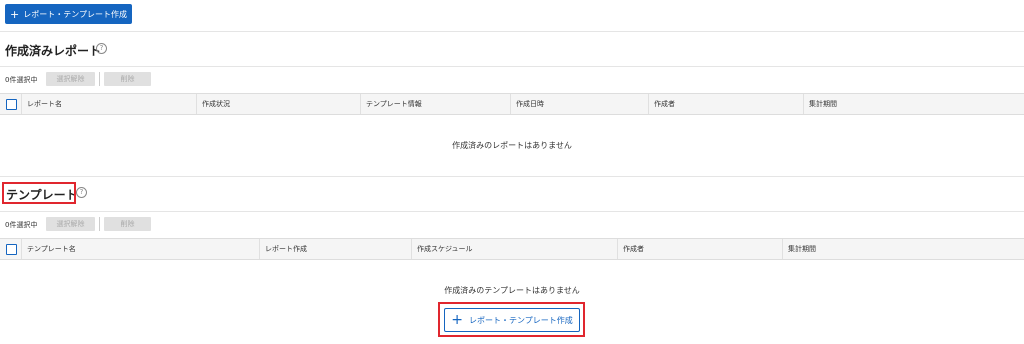 The height and width of the screenshot is (344, 1024). What do you see at coordinates (41, 104) in the screenshot?
I see `column-header-report-name: レポート名` at bounding box center [41, 104].